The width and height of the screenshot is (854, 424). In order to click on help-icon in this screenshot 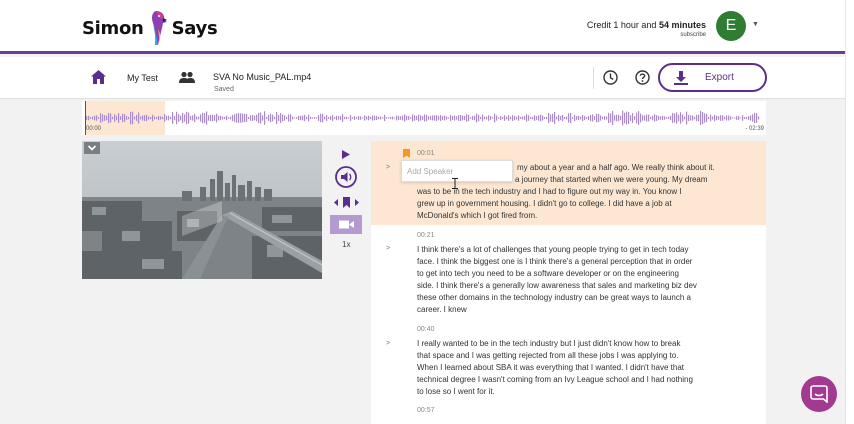, I will do `click(642, 77)`.